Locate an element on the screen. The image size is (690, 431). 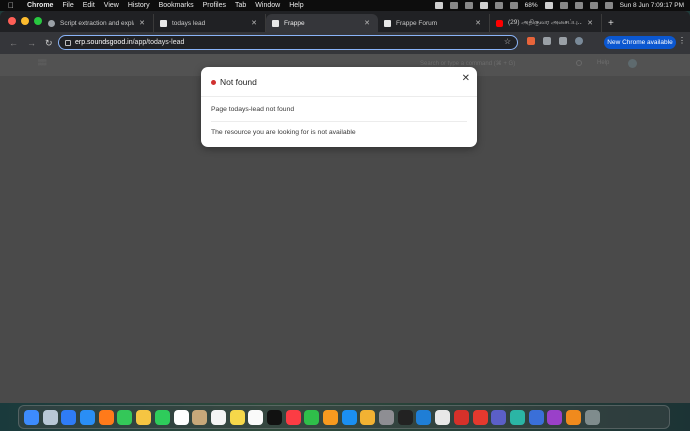
siri-icon is located at coordinates (608, 5).